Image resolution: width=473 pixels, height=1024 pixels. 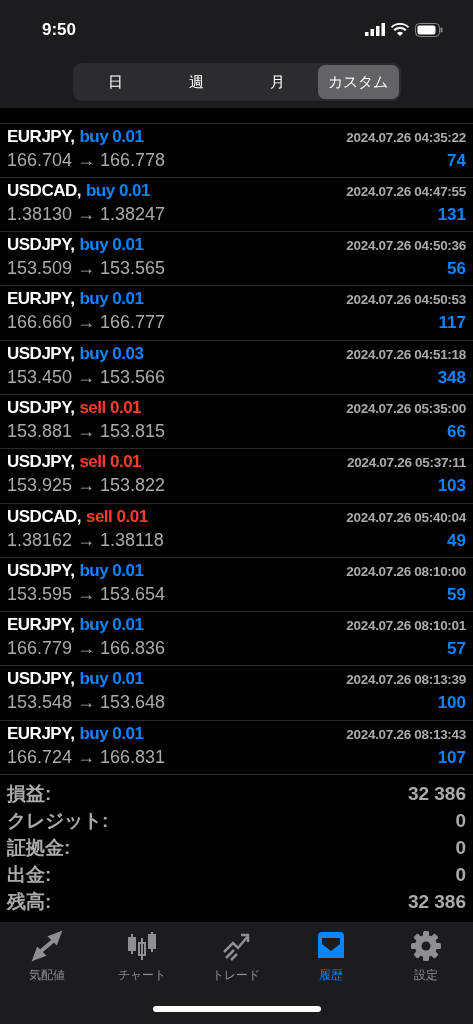 I want to click on status-time: 9:50, so click(x=59, y=29).